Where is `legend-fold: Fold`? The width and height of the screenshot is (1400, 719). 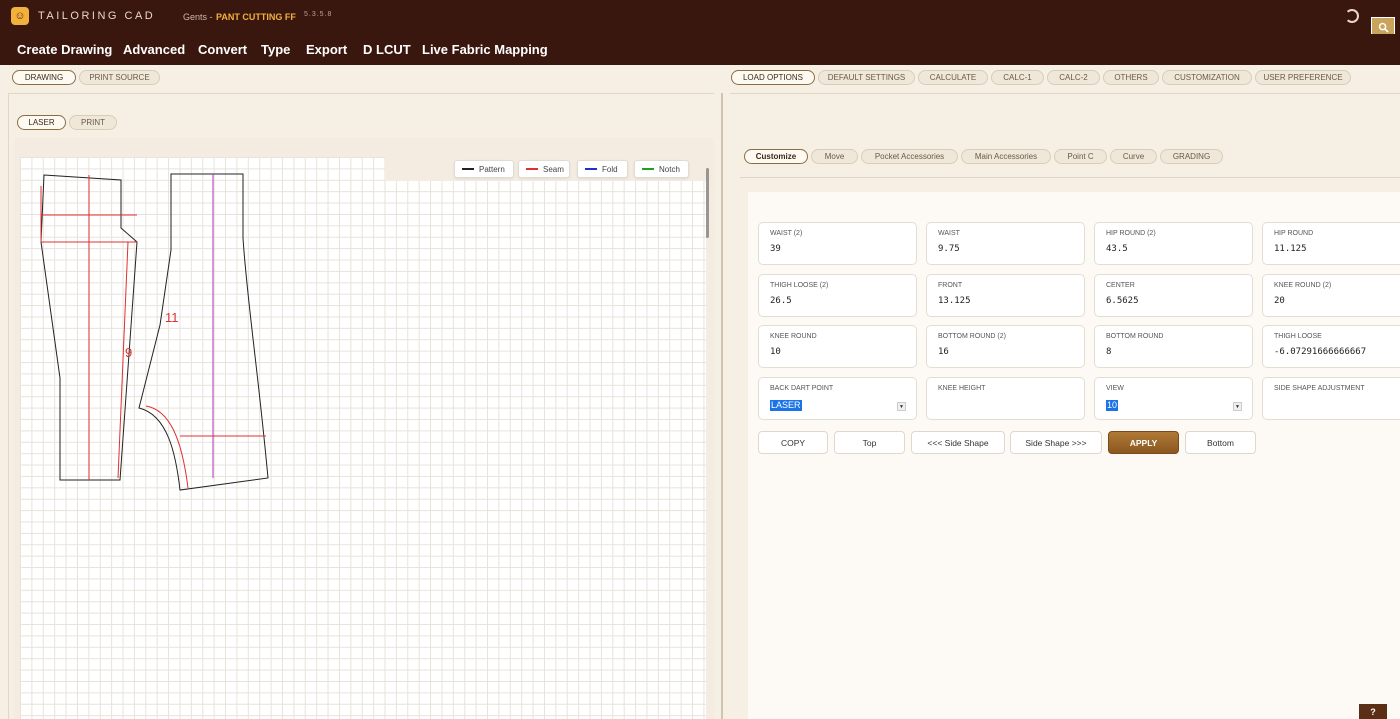 legend-fold: Fold is located at coordinates (602, 169).